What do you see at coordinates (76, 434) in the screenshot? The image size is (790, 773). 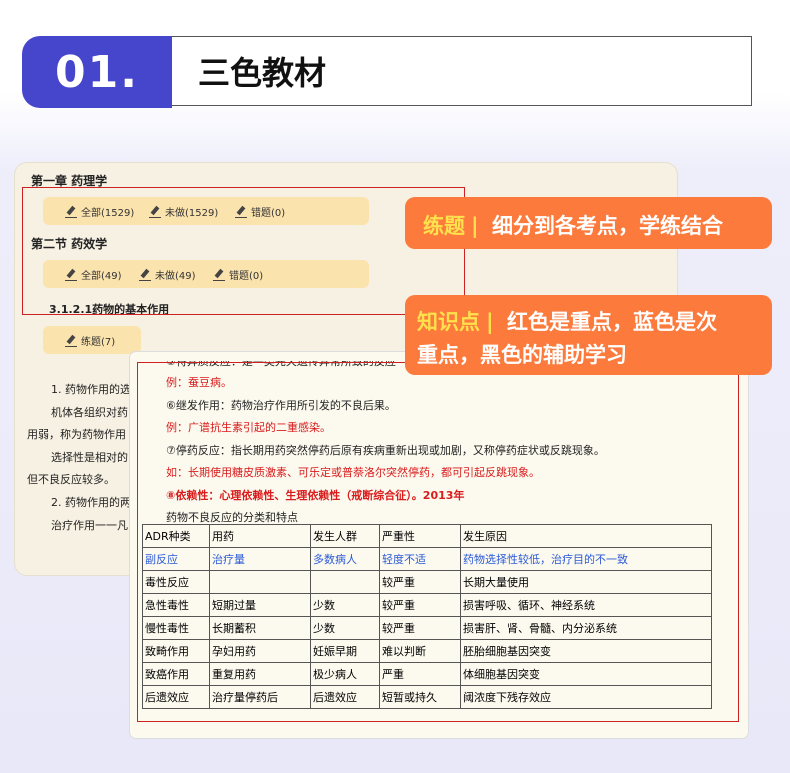 I see `body-line: 用弱，称为药物作用` at bounding box center [76, 434].